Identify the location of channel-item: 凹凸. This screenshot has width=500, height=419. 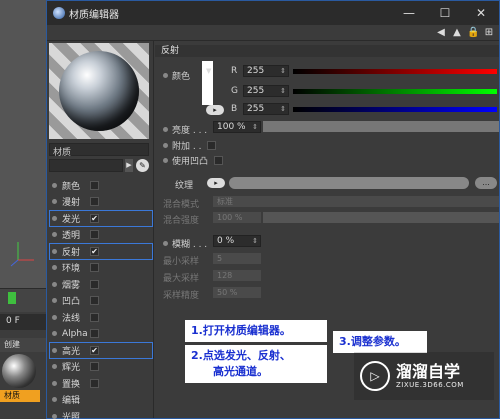
(101, 301).